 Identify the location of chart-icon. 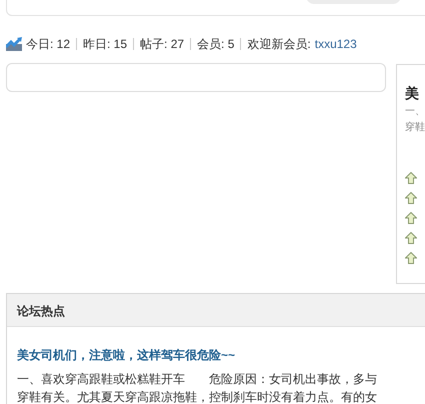
(14, 44).